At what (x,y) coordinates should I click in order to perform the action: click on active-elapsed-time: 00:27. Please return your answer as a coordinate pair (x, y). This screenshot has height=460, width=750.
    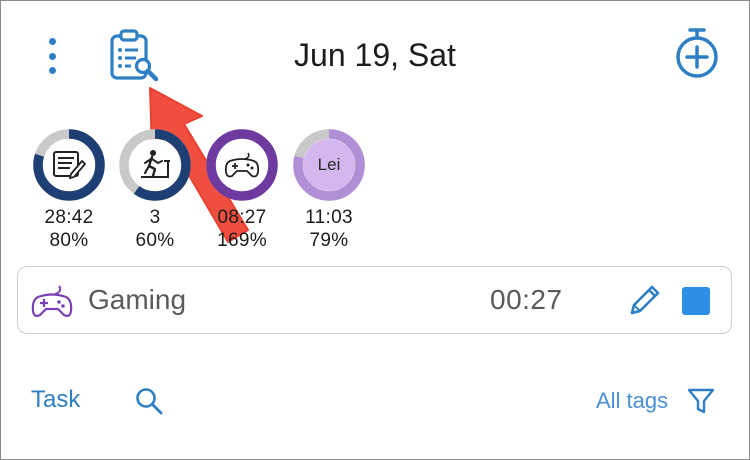
    Looking at the image, I should click on (526, 299).